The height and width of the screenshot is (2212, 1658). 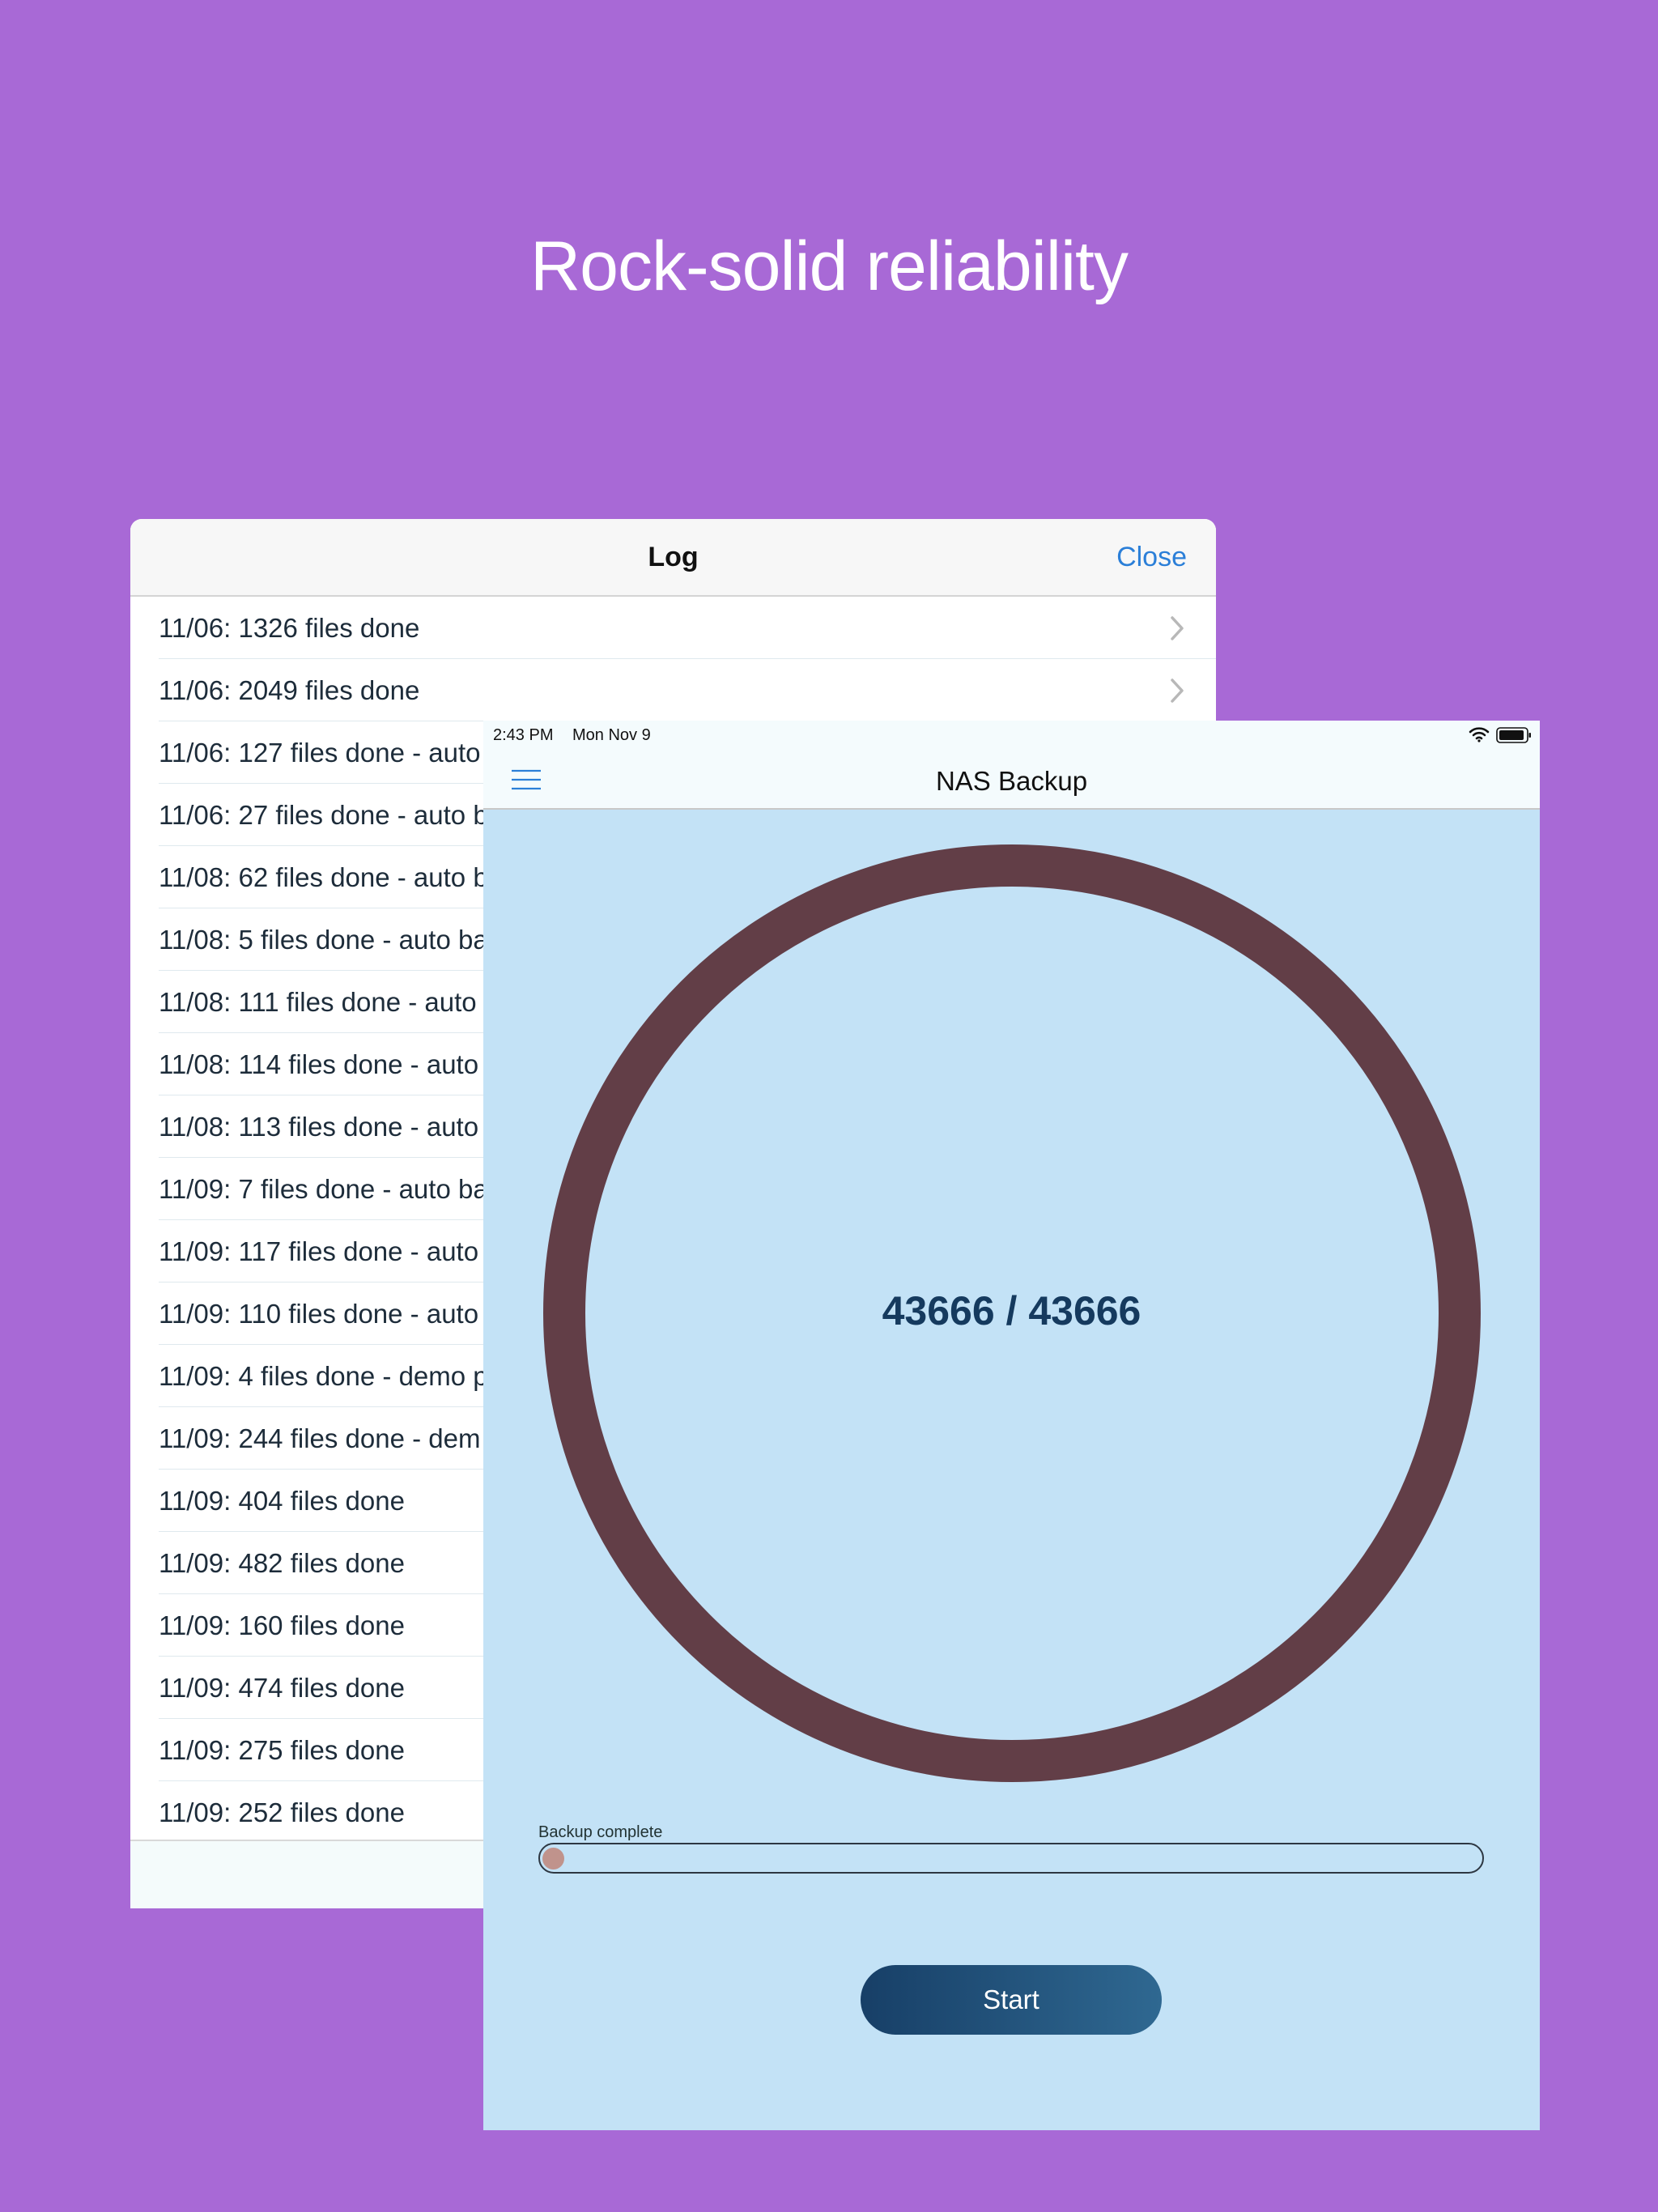 I want to click on log-row: 11/06: 2049 files done, so click(x=673, y=690).